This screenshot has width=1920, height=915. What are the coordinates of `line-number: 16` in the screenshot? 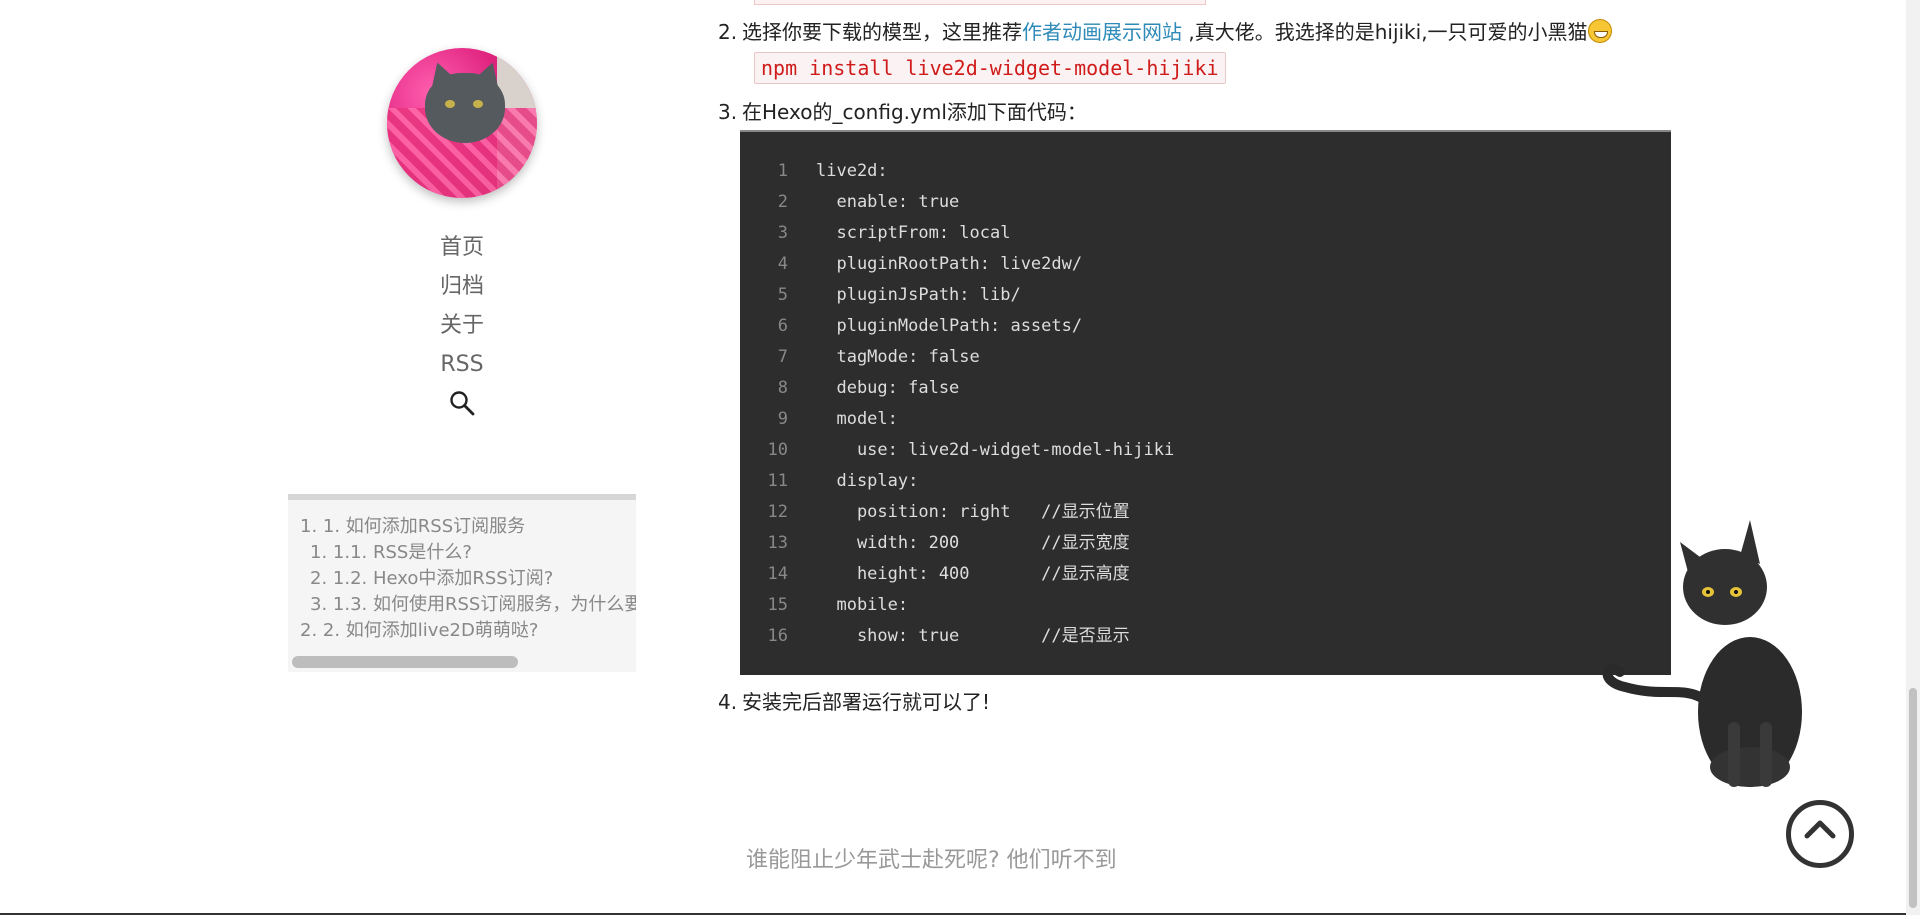 It's located at (777, 636).